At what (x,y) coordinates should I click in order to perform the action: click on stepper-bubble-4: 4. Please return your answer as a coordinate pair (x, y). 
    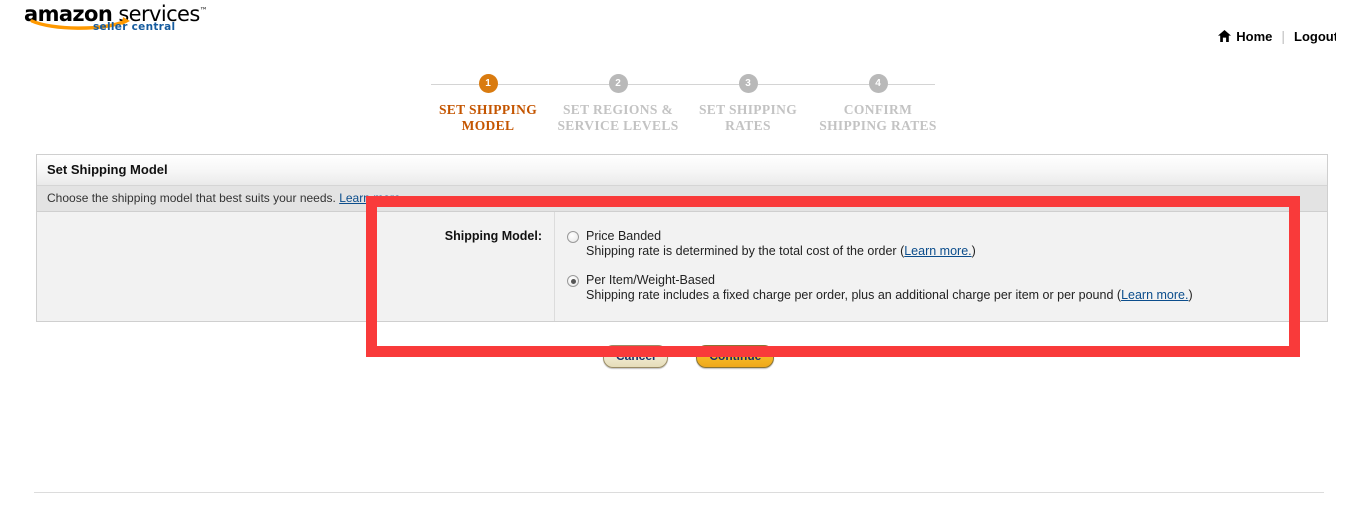
    Looking at the image, I should click on (878, 83).